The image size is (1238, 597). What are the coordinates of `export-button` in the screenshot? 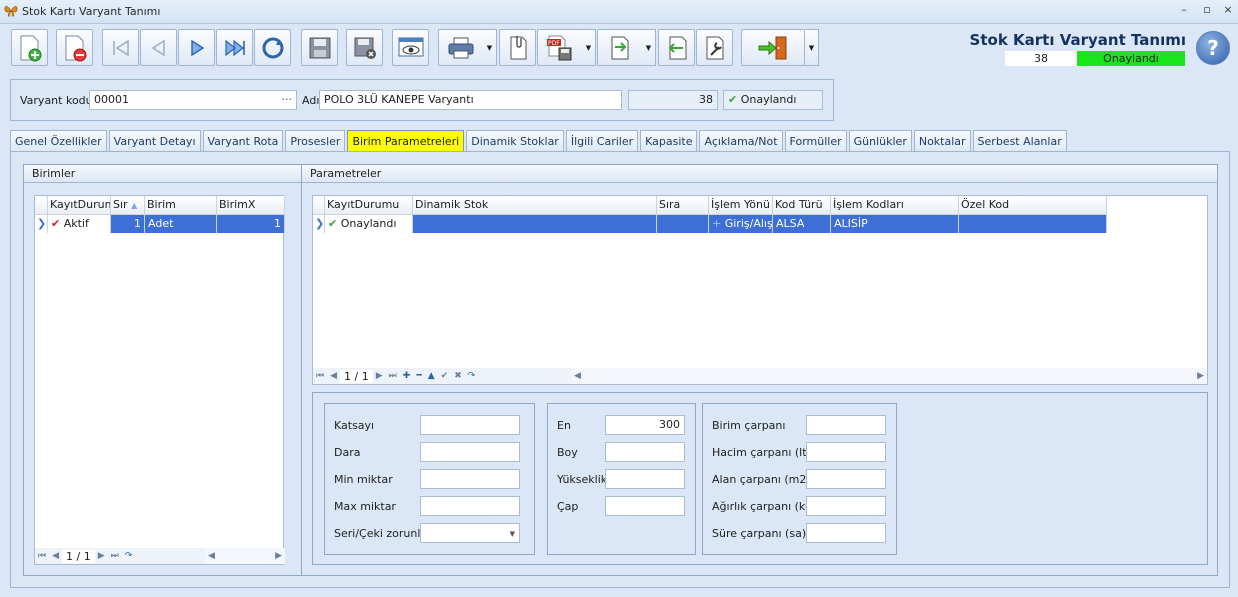 It's located at (620, 47).